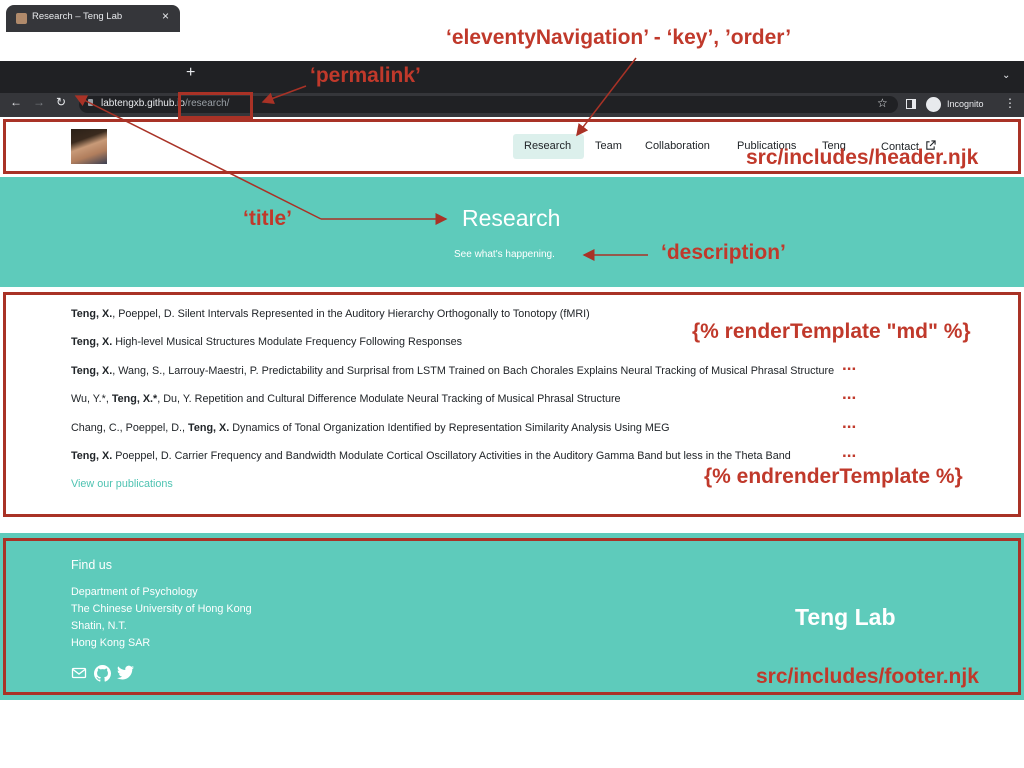  I want to click on browser-tab-bar, so click(512, 77).